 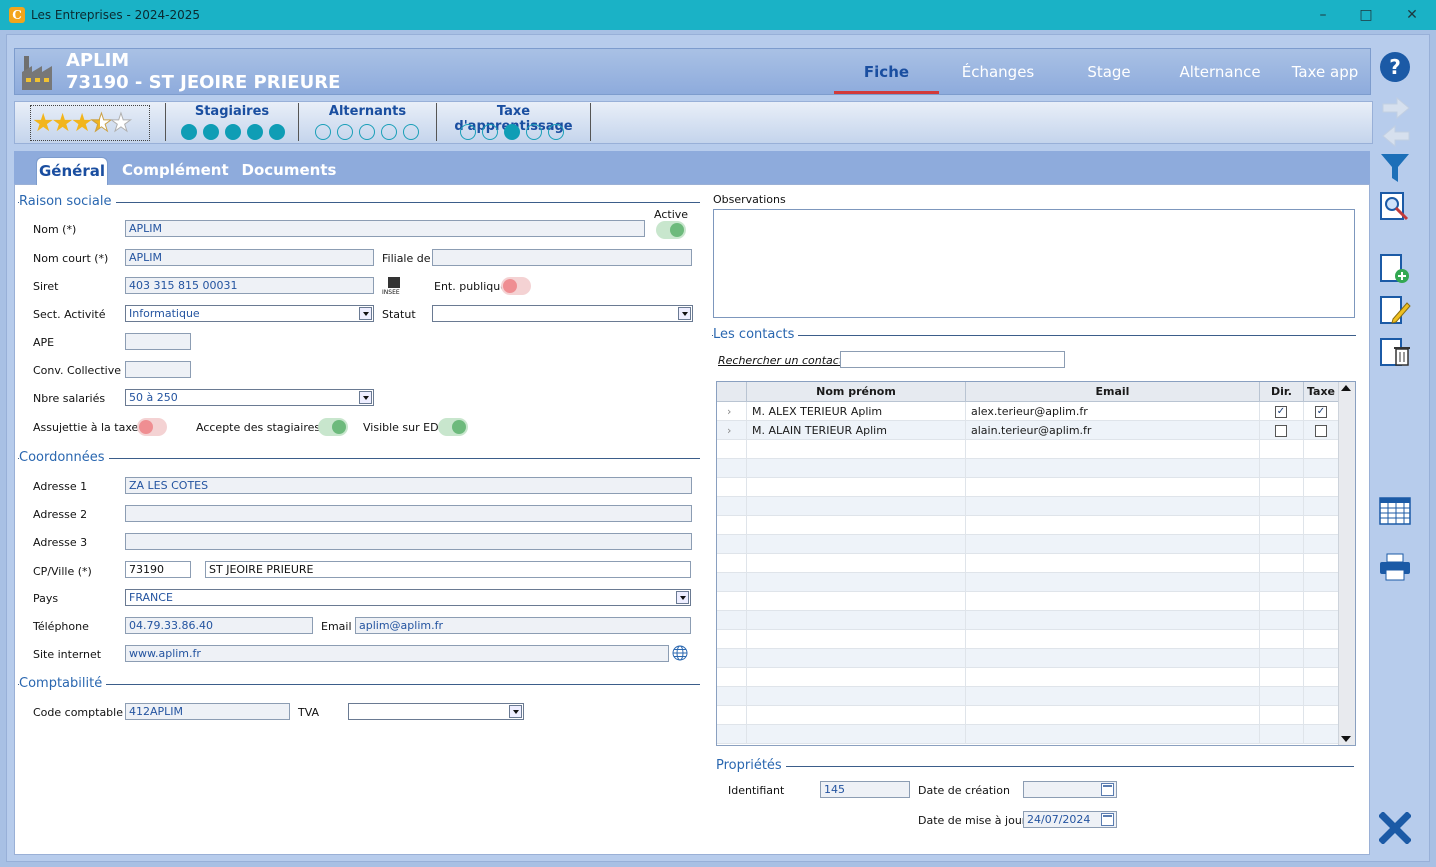 What do you see at coordinates (1396, 108) in the screenshot?
I see `next-icon` at bounding box center [1396, 108].